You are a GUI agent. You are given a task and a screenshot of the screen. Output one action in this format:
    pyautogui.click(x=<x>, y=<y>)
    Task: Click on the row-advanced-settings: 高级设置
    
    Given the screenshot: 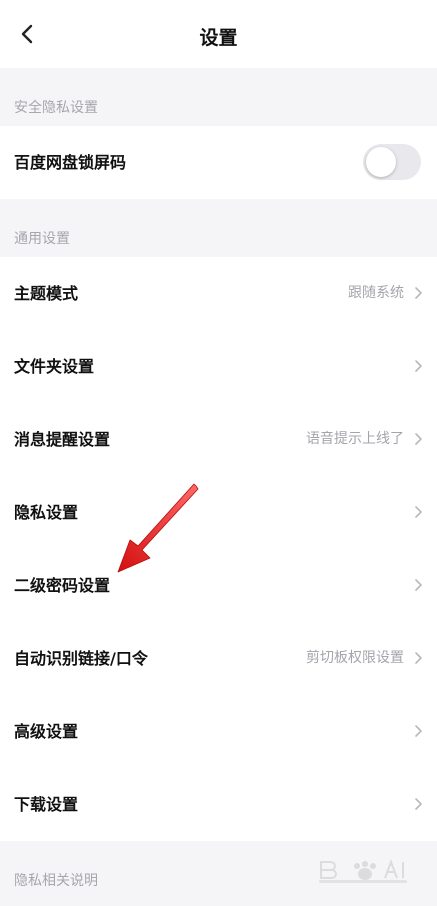 What is the action you would take?
    pyautogui.click(x=218, y=731)
    